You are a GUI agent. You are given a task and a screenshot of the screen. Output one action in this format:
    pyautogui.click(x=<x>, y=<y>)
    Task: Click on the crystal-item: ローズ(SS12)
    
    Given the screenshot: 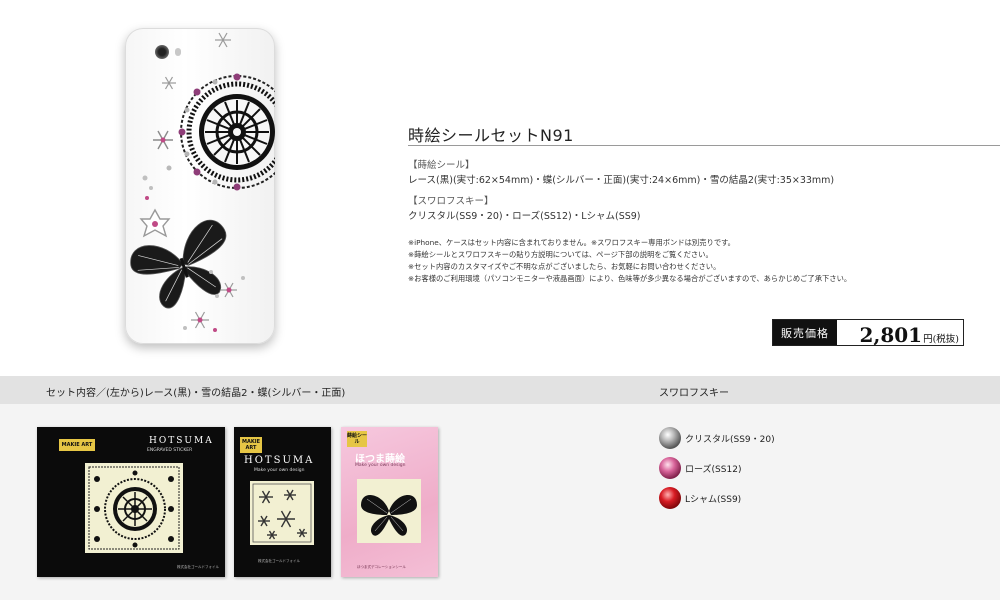 What is the action you would take?
    pyautogui.click(x=700, y=468)
    